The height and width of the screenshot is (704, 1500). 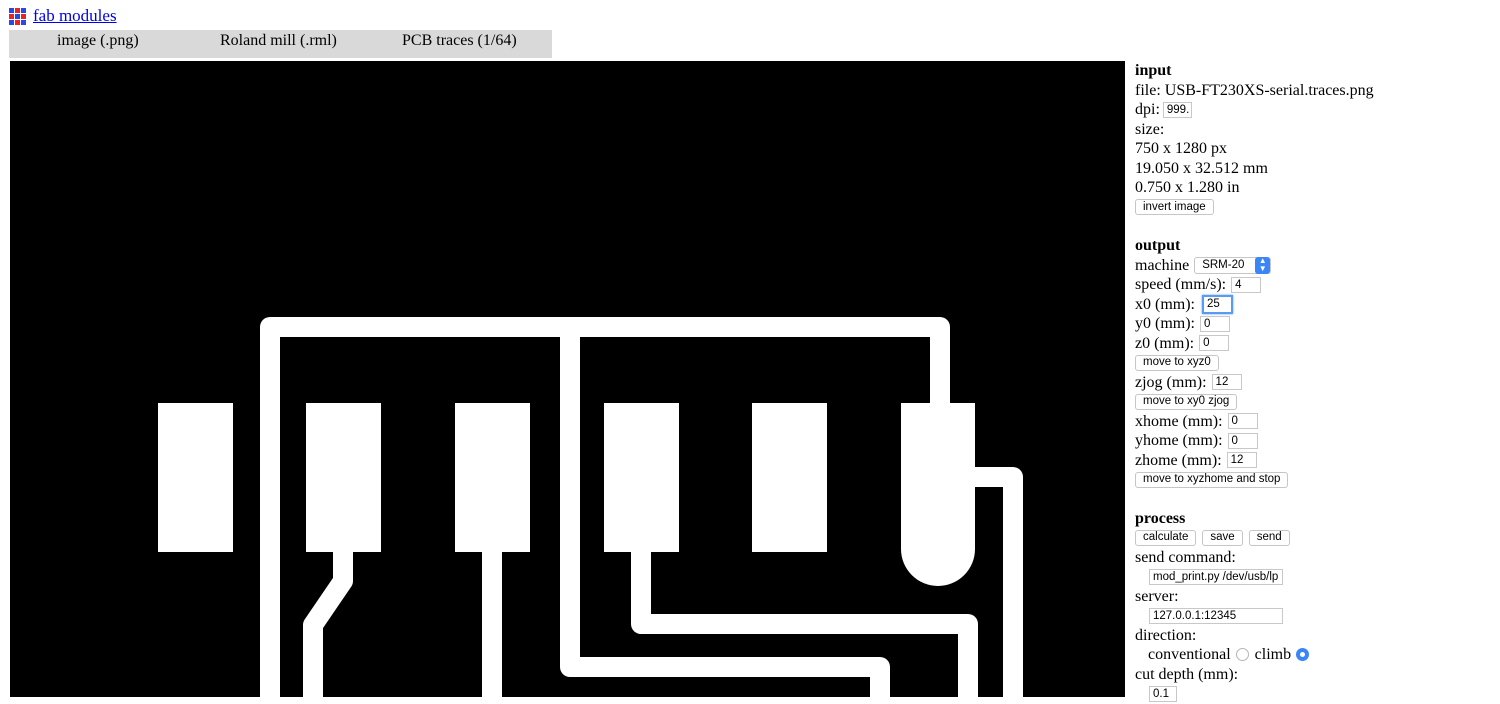 I want to click on y0-label: y0 (mm):, so click(x=1165, y=324).